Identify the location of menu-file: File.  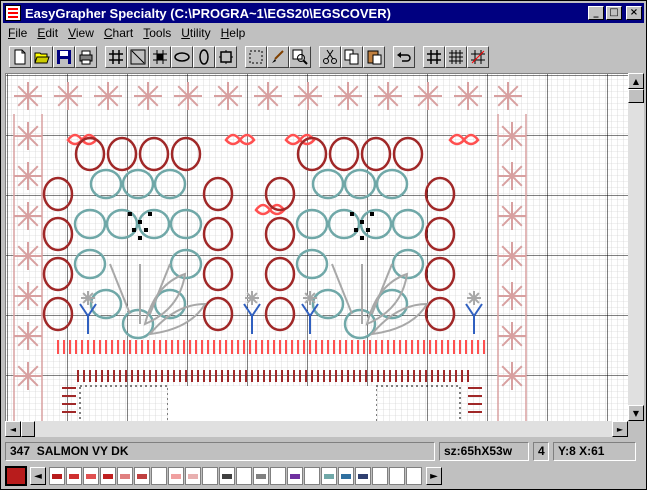
(17, 33).